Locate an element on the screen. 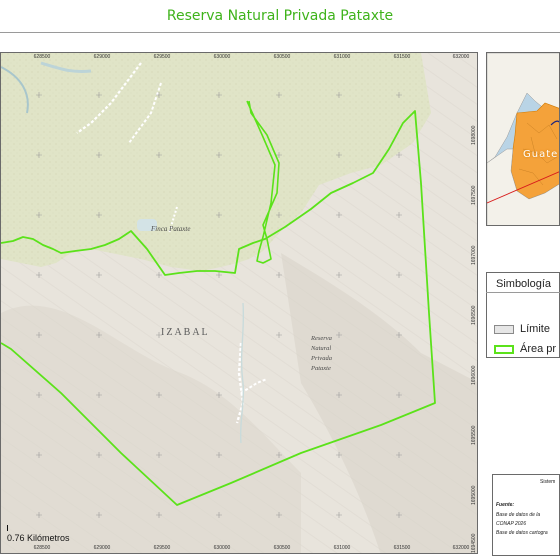  x-tick-top: 630500 is located at coordinates (282, 57).